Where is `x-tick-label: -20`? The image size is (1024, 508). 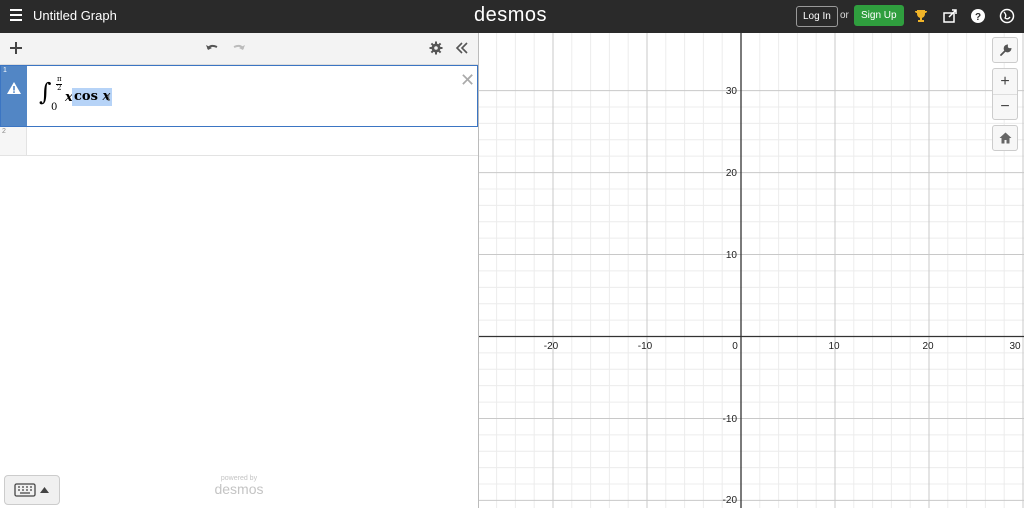
x-tick-label: -20 is located at coordinates (551, 346).